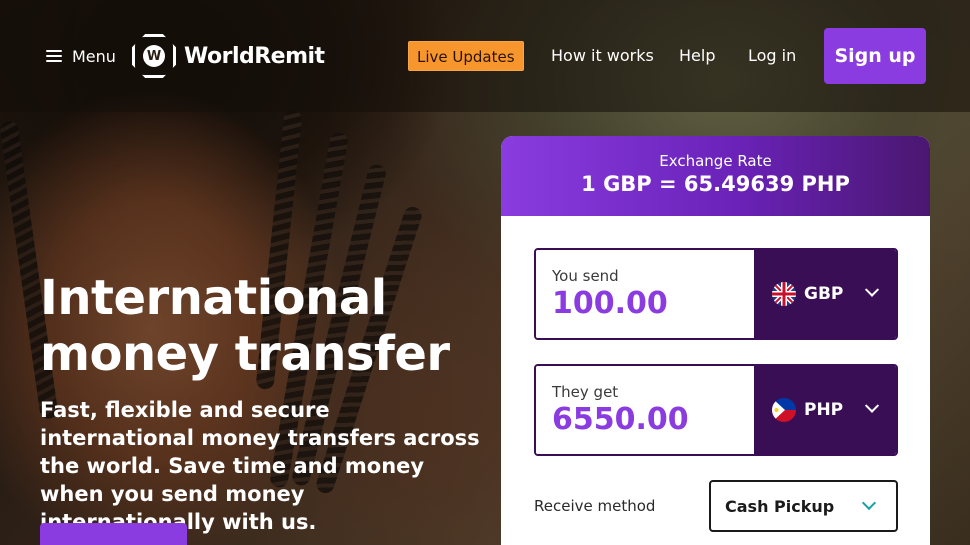 Image resolution: width=970 pixels, height=545 pixels. I want to click on receive-method-label: Receive method, so click(595, 506).